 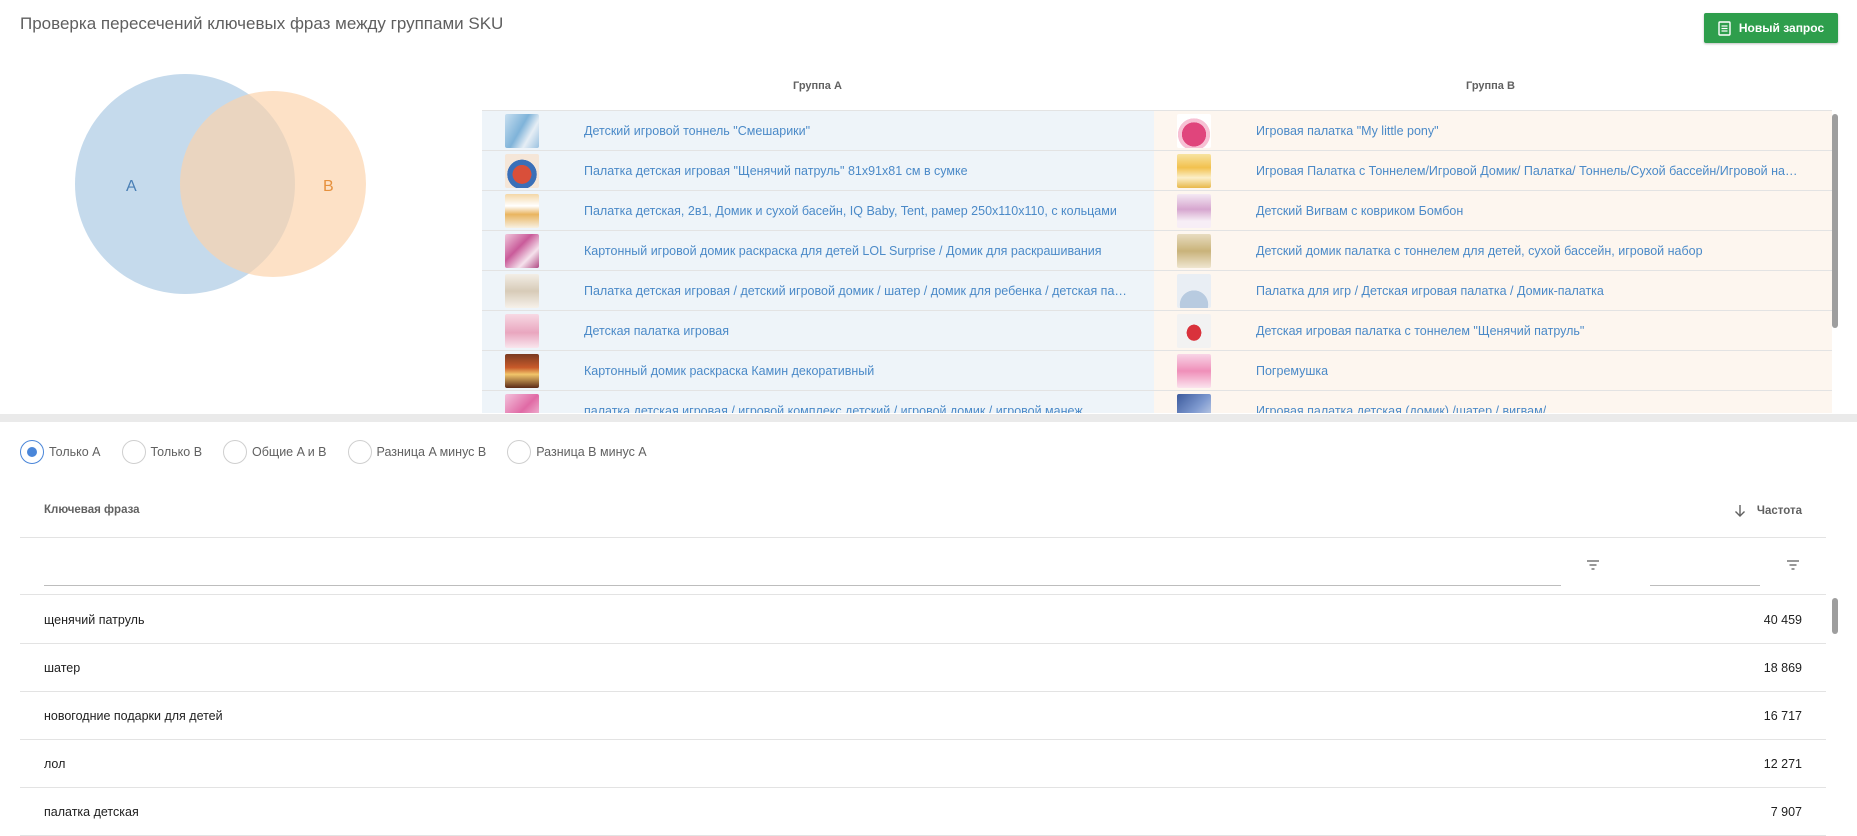 What do you see at coordinates (133, 716) in the screenshot?
I see `keyword-phrase: новогодние подарки для детей` at bounding box center [133, 716].